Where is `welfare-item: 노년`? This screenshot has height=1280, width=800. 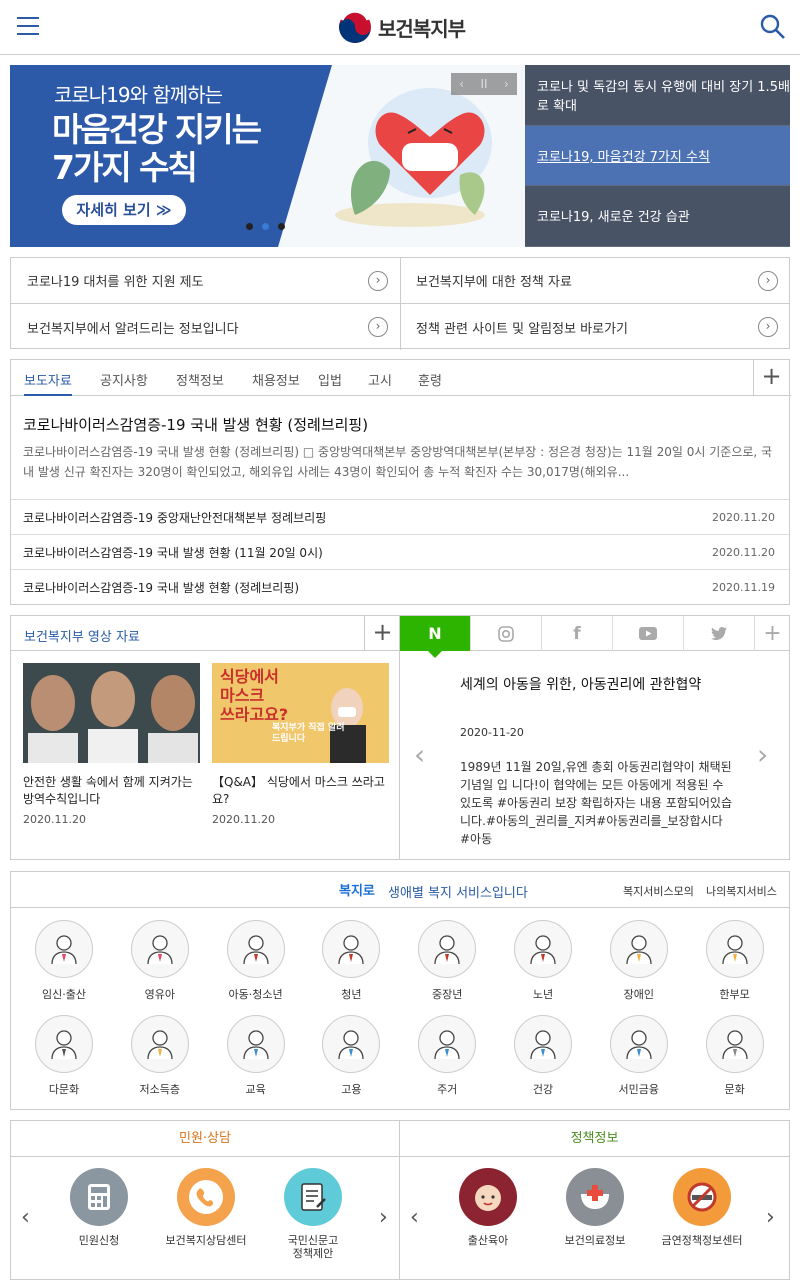 welfare-item: 노년 is located at coordinates (543, 961).